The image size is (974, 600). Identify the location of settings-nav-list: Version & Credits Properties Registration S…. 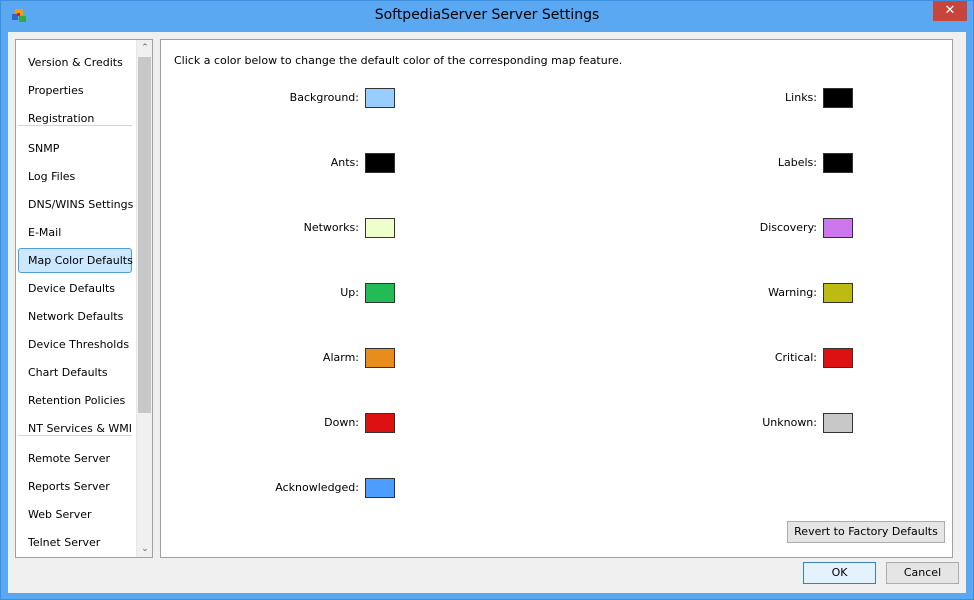
(84, 298).